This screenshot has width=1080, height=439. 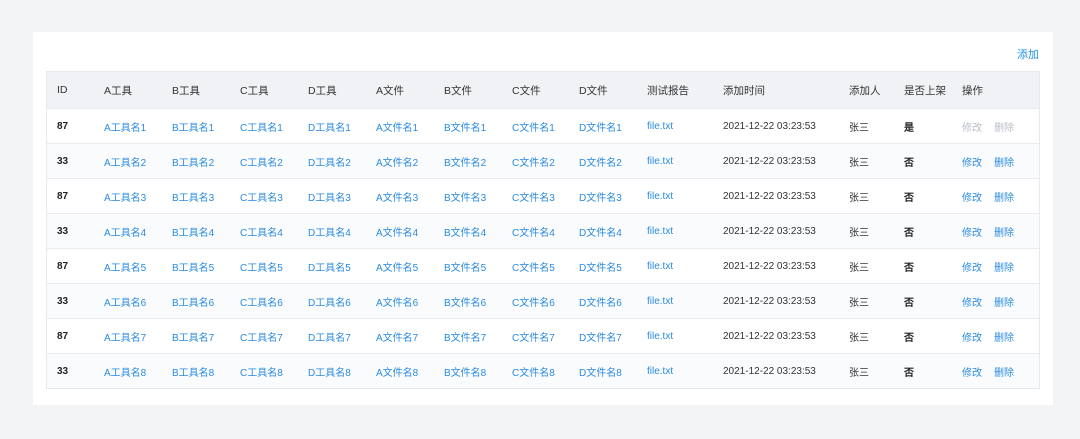 I want to click on cell-link-fileB: B文件名4, so click(x=465, y=231).